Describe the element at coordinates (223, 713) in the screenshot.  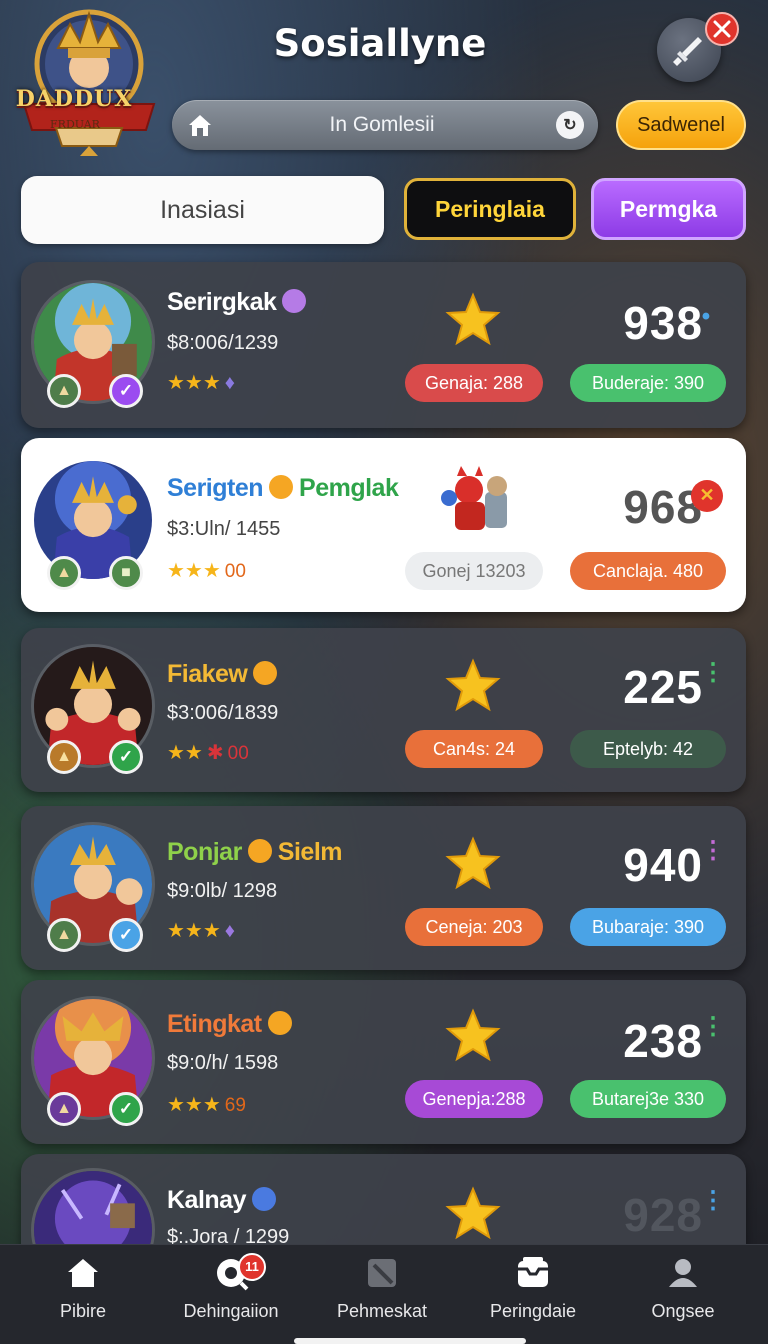
I see `hero-price: $3:006/1839` at that location.